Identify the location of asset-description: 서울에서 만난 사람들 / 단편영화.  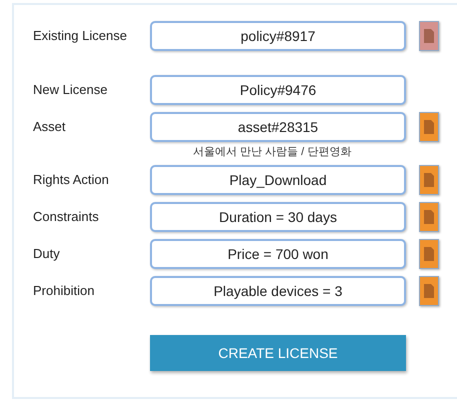
(272, 152).